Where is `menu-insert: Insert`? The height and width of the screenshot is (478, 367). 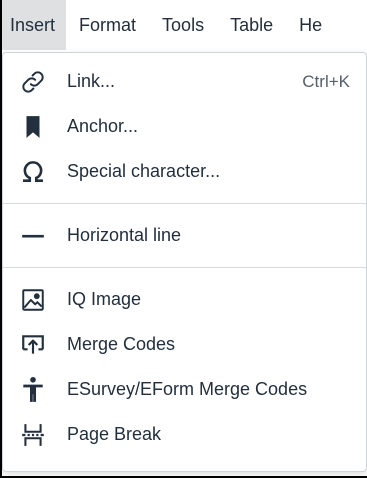
menu-insert: Insert is located at coordinates (34, 25).